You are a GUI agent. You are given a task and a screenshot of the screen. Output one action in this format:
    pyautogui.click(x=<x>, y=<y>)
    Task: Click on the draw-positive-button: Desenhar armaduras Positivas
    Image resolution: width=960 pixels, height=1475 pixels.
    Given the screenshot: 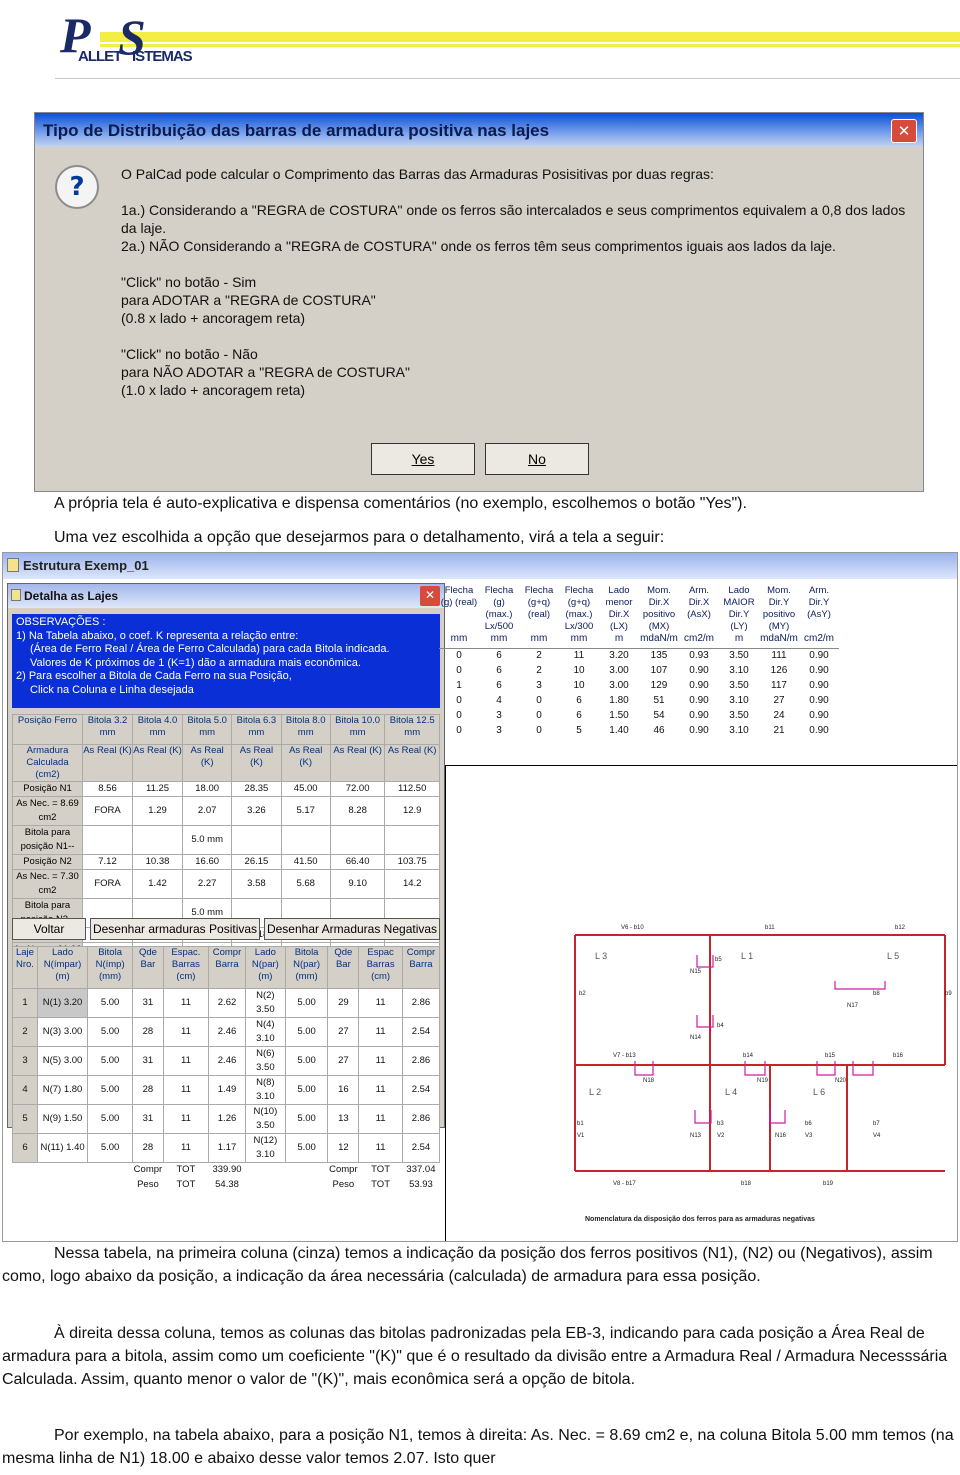 What is the action you would take?
    pyautogui.click(x=175, y=929)
    